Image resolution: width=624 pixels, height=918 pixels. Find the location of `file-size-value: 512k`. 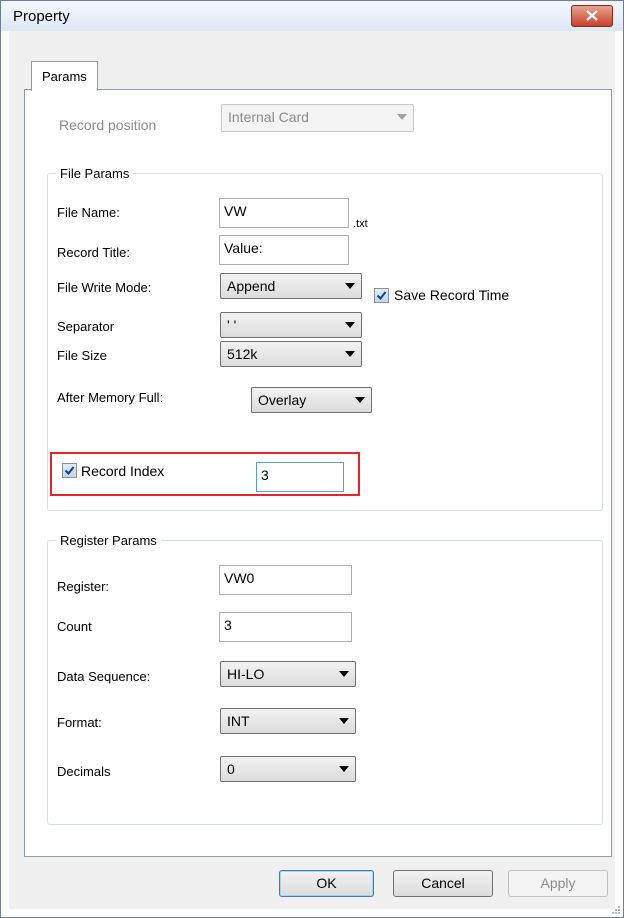

file-size-value: 512k is located at coordinates (242, 354).